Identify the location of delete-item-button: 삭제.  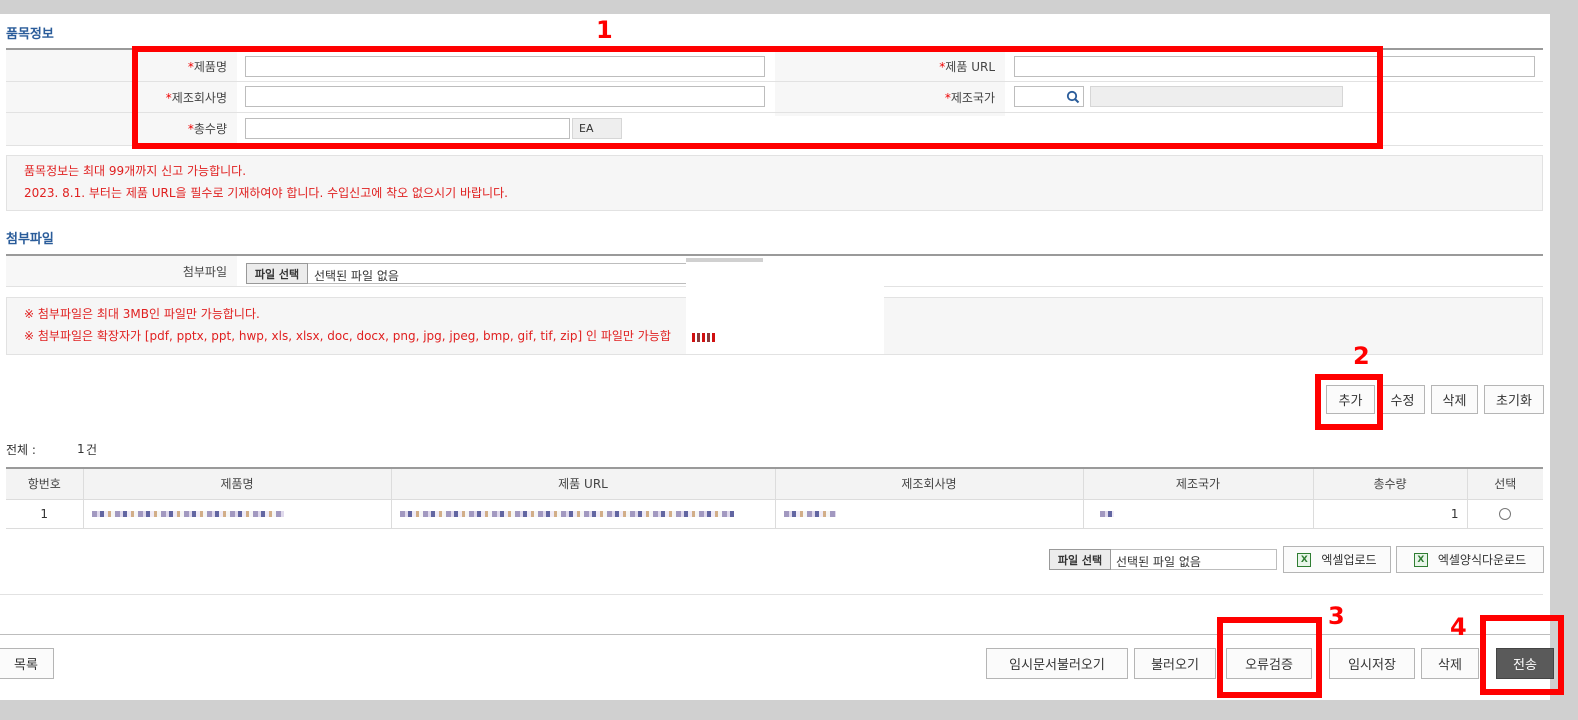
(1454, 399).